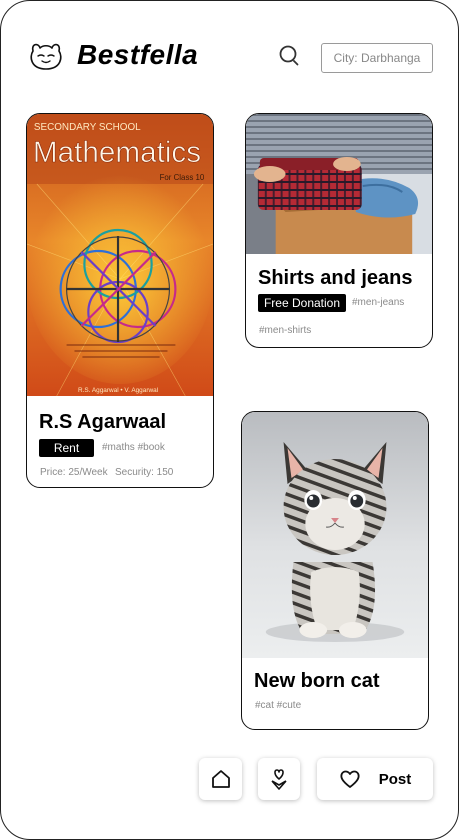 The image size is (461, 840). I want to click on donations-button, so click(279, 779).